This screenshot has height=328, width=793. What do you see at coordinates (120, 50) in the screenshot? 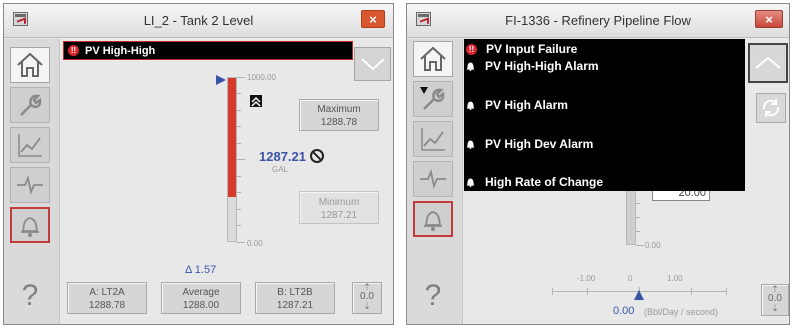
I see `alarm-banner-text: PV High-High` at bounding box center [120, 50].